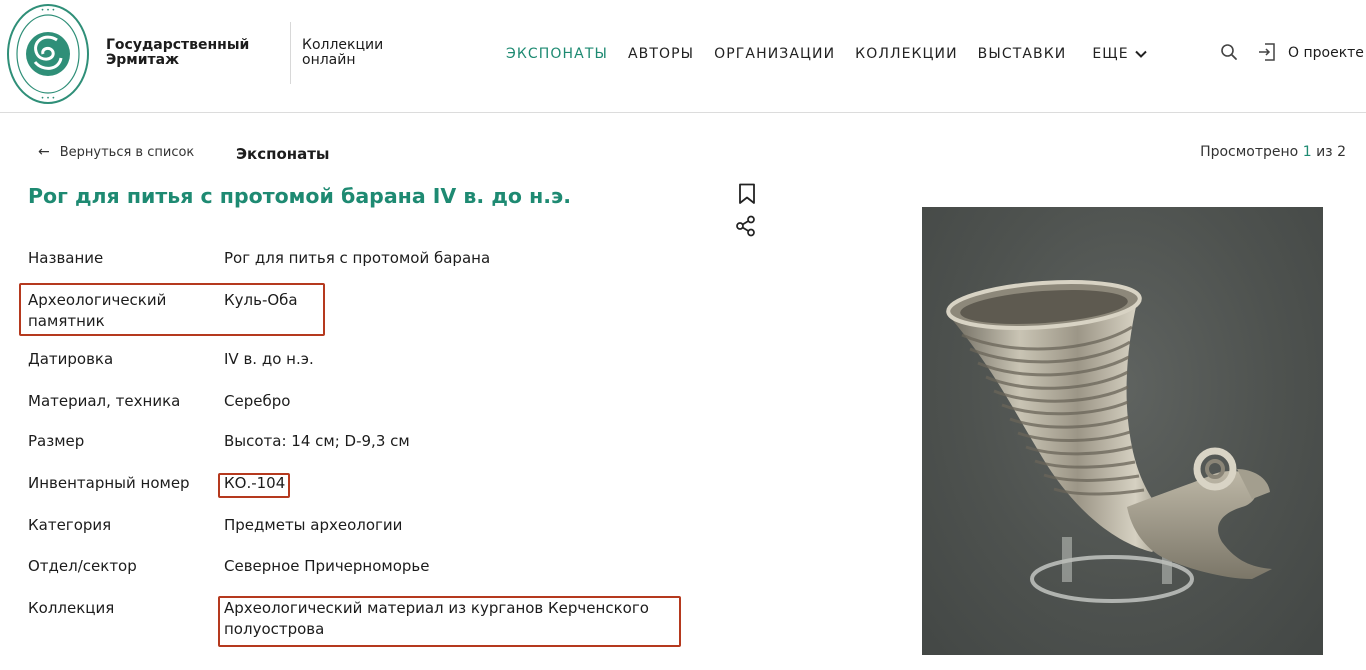  I want to click on back-to-list-link: ← Вернуться в список, so click(116, 152).